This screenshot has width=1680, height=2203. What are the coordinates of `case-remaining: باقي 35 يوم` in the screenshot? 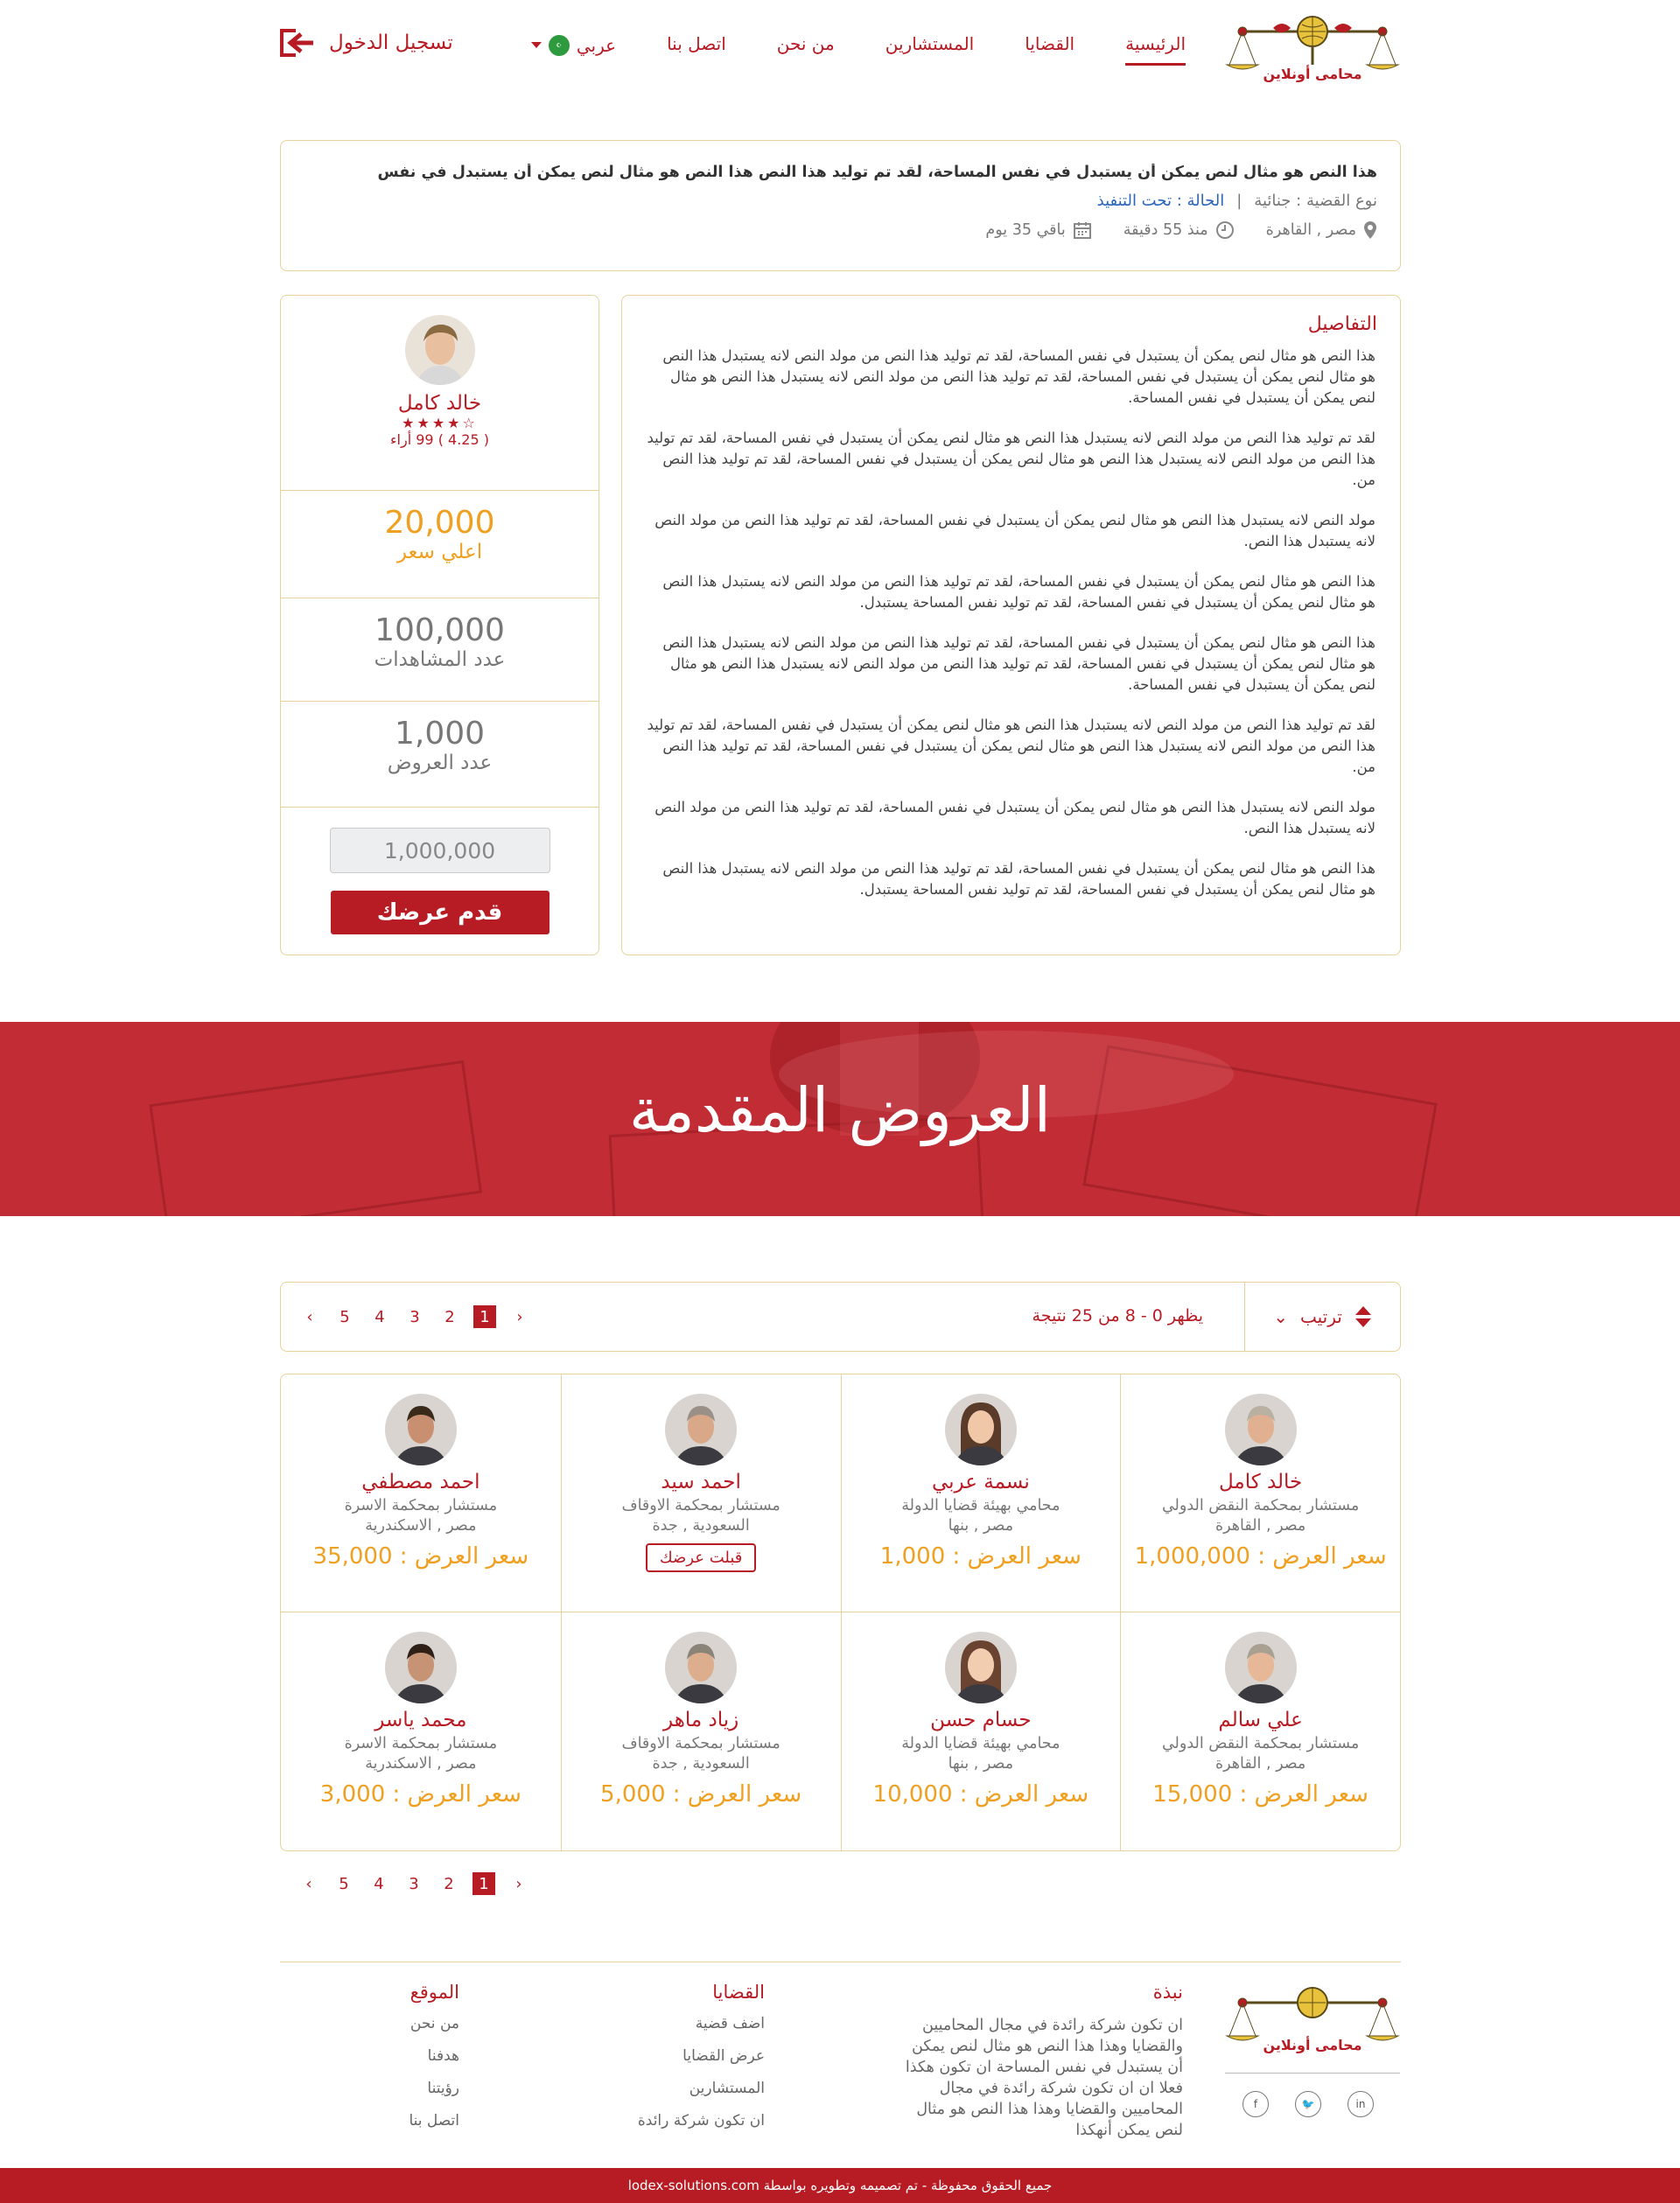 It's located at (1038, 230).